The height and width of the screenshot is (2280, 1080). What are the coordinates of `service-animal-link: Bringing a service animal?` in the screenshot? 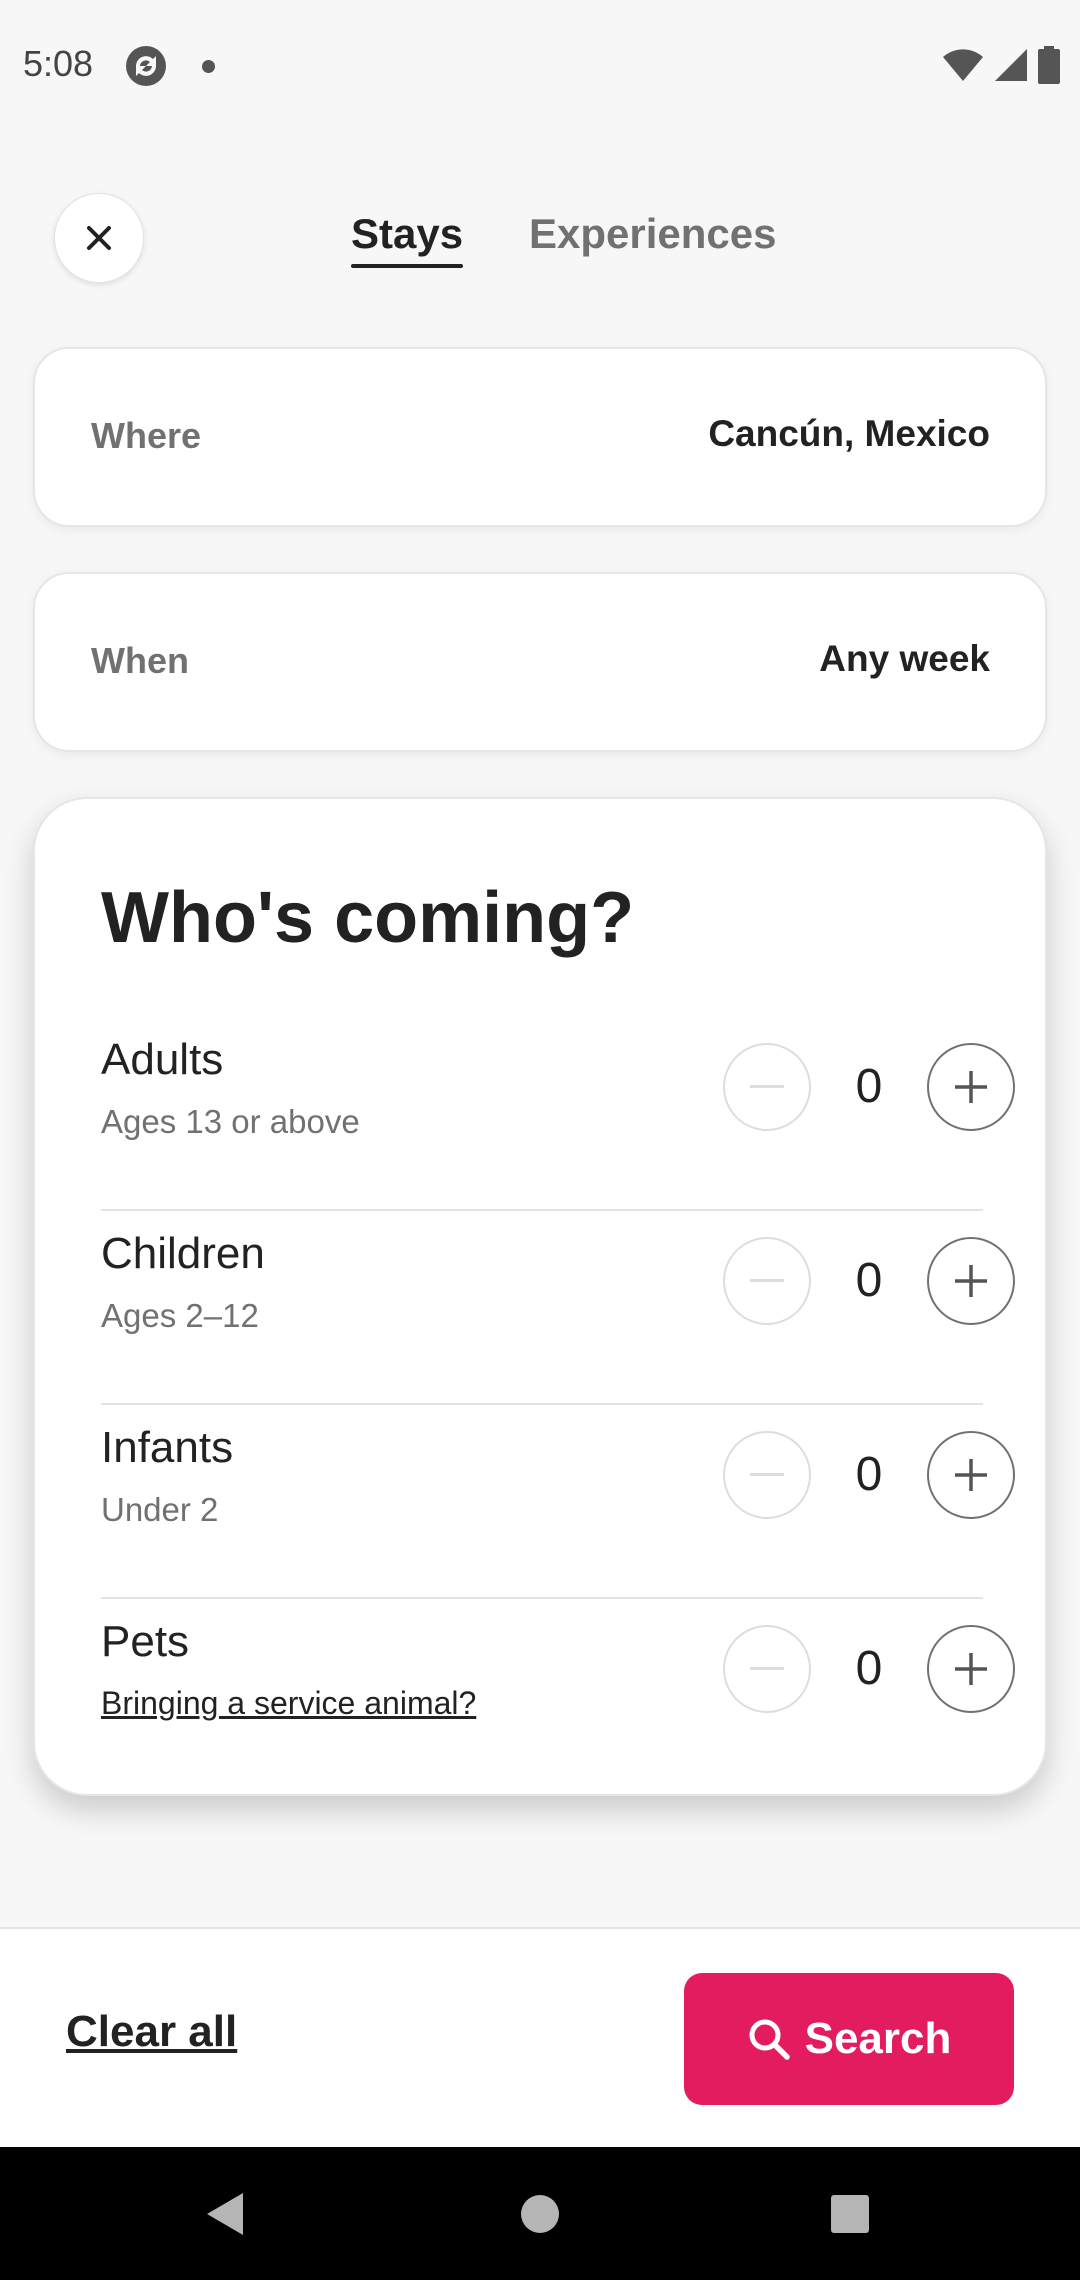 It's located at (288, 1703).